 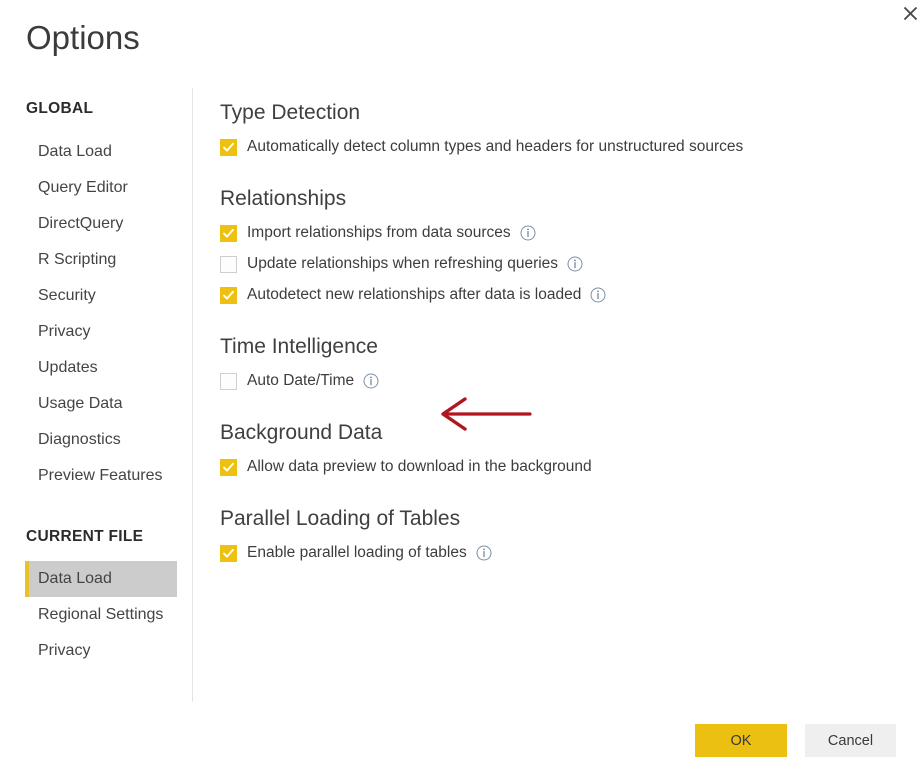 I want to click on checkbox-allow-data-preview, so click(x=228, y=467).